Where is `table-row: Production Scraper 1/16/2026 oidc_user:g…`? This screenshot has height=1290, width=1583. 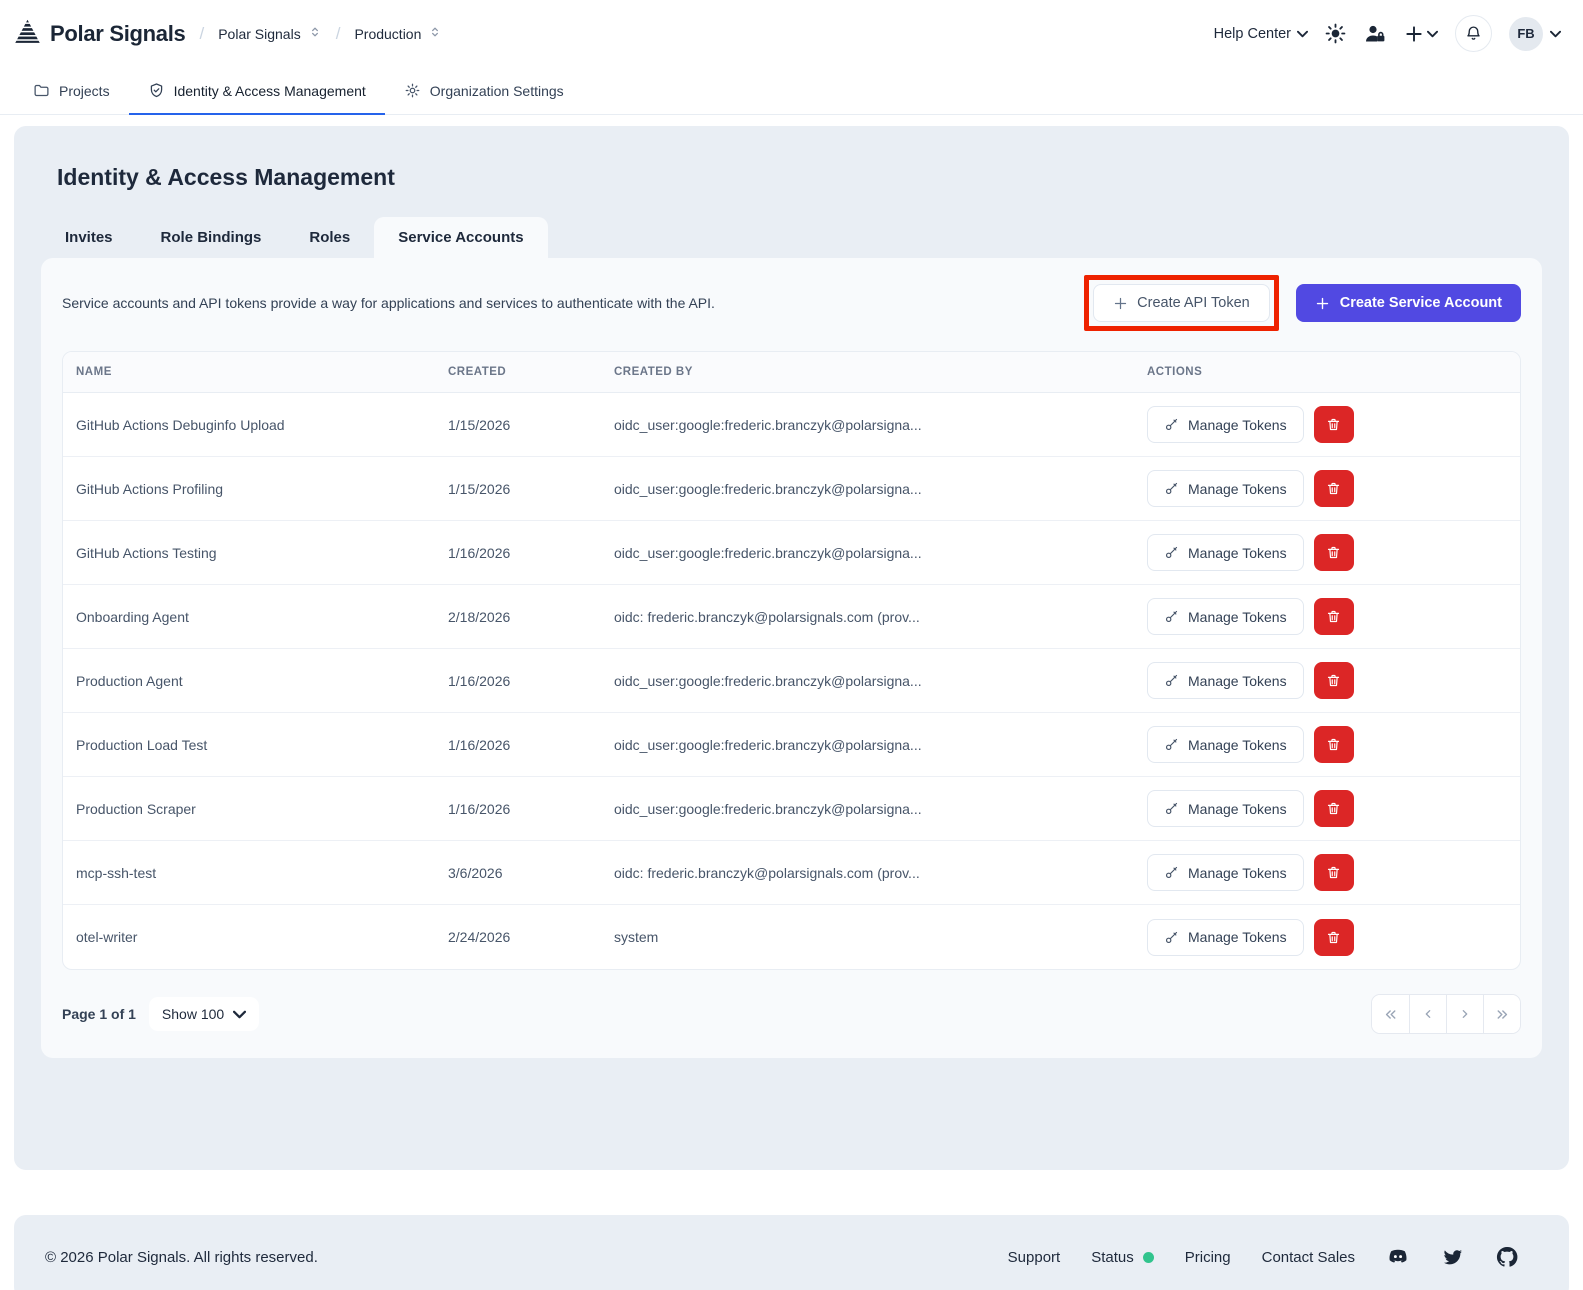 table-row: Production Scraper 1/16/2026 oidc_user:g… is located at coordinates (791, 809).